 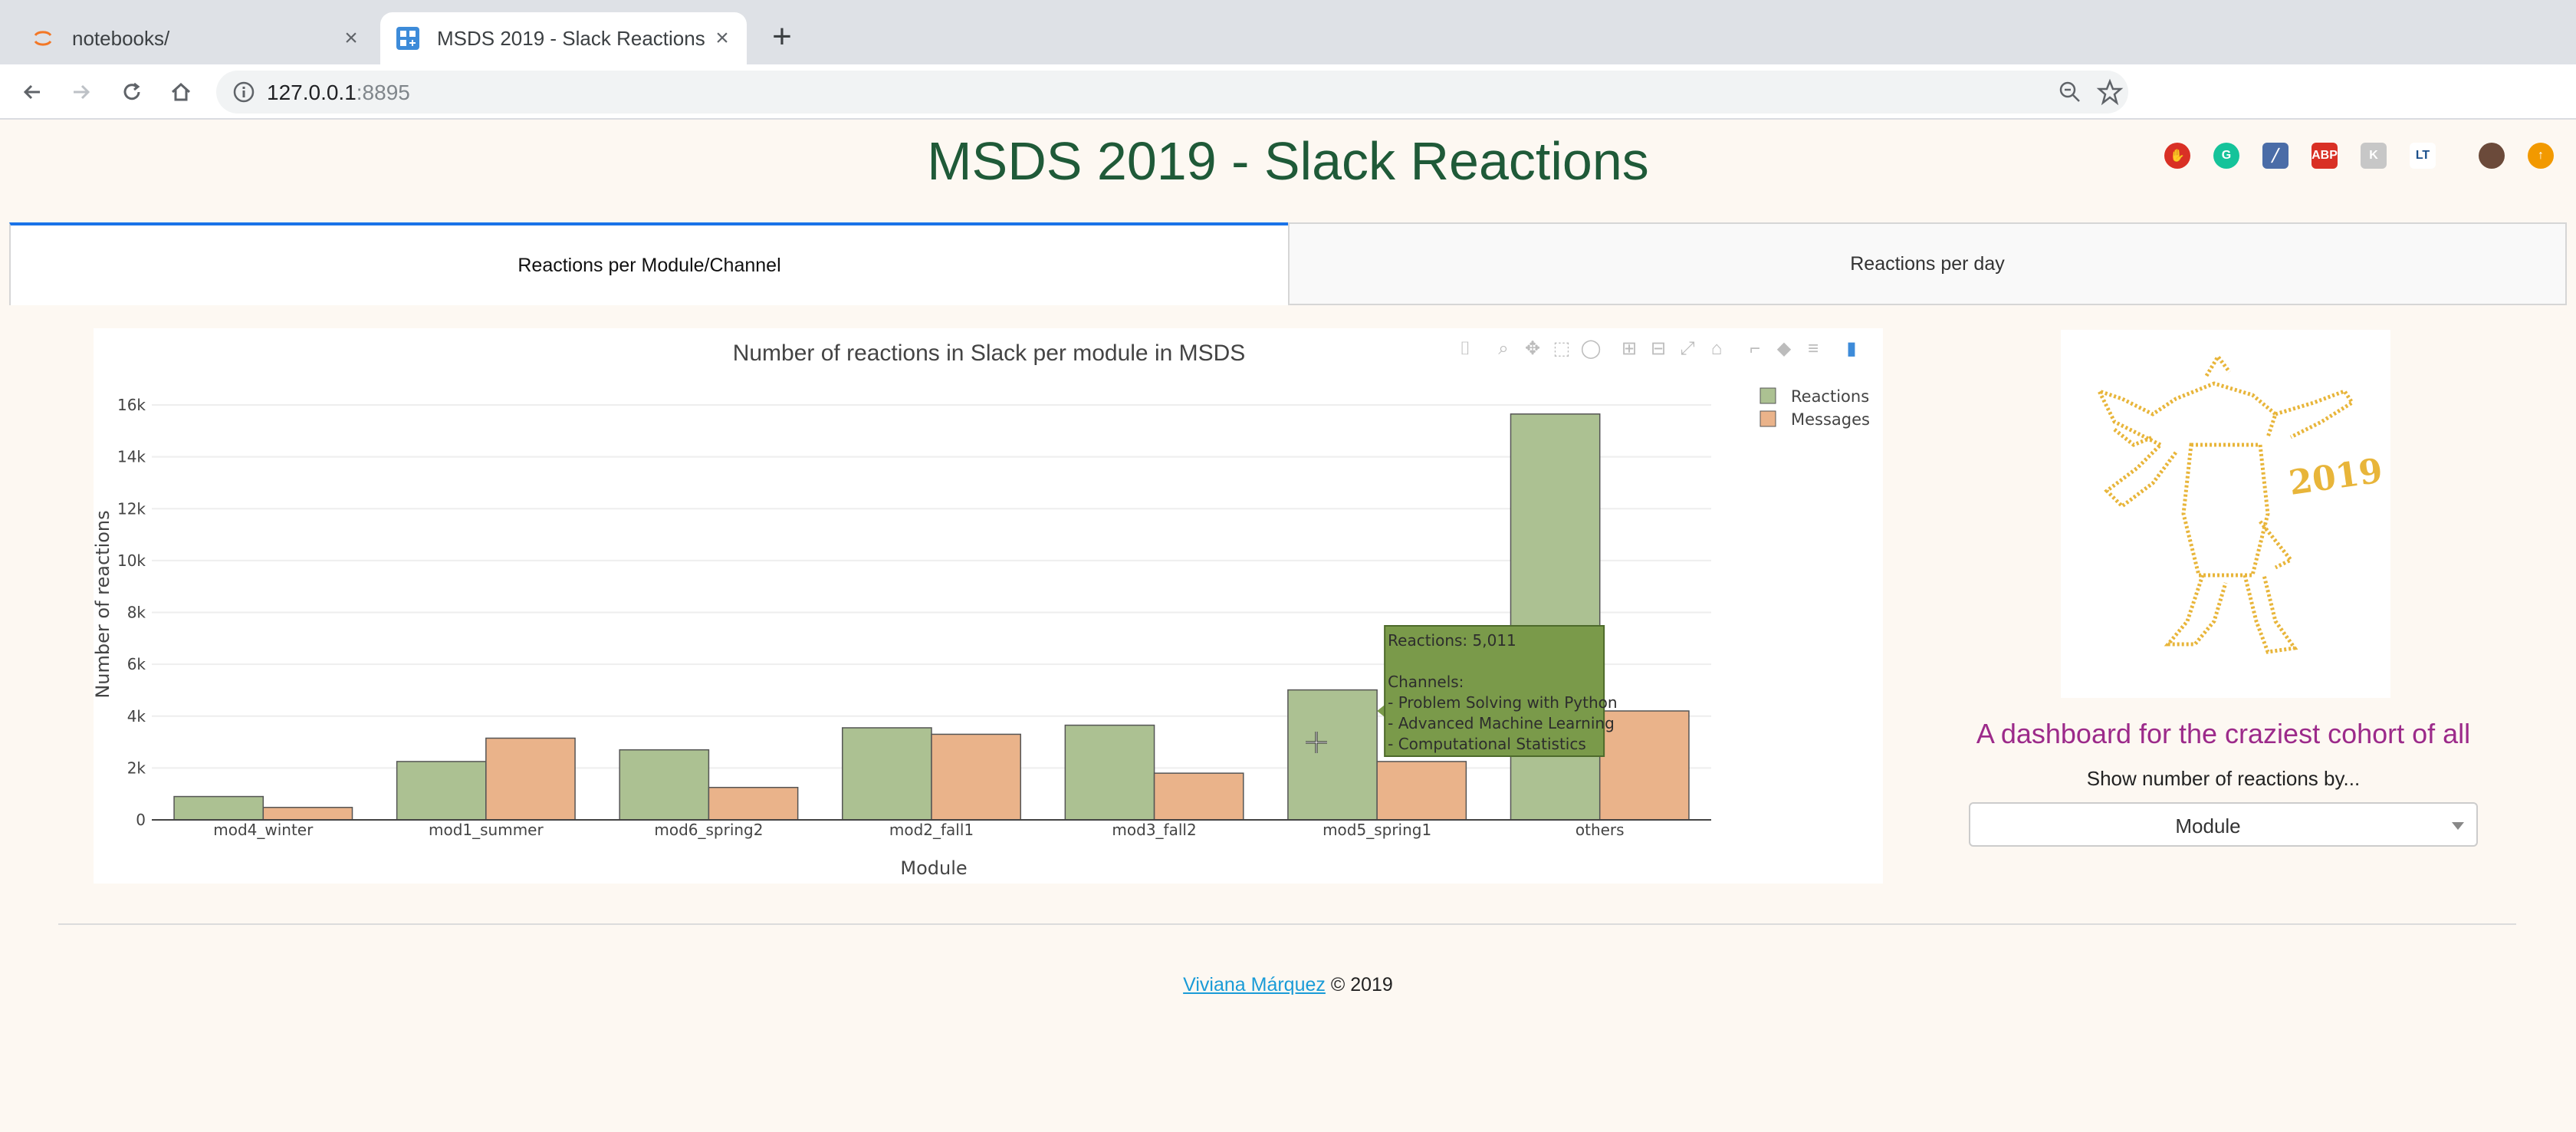 I want to click on url-text: 127.0.0.1:8895, so click(x=339, y=93).